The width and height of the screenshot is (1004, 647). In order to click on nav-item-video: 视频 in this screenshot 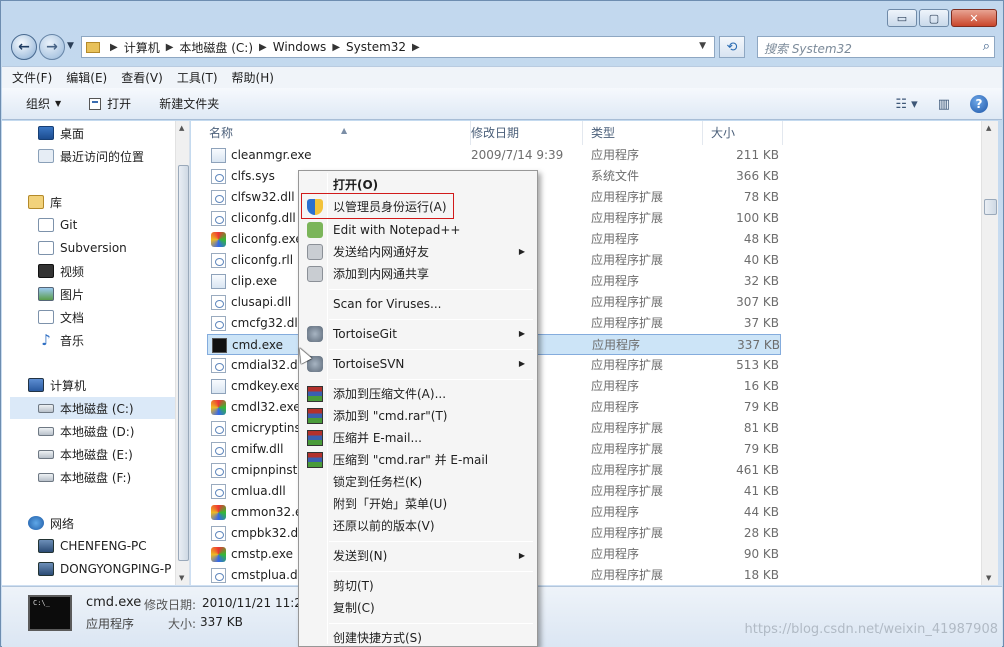, I will do `click(113, 271)`.